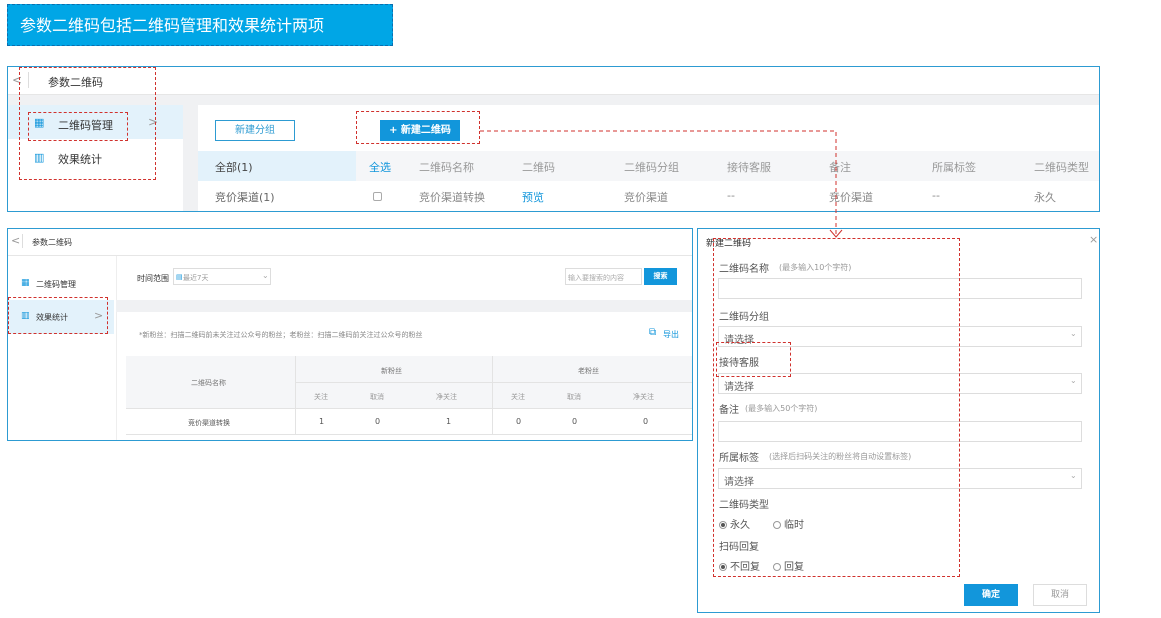 This screenshot has width=1161, height=618. Describe the element at coordinates (196, 278) in the screenshot. I see `time-range-value: 最近7天` at that location.